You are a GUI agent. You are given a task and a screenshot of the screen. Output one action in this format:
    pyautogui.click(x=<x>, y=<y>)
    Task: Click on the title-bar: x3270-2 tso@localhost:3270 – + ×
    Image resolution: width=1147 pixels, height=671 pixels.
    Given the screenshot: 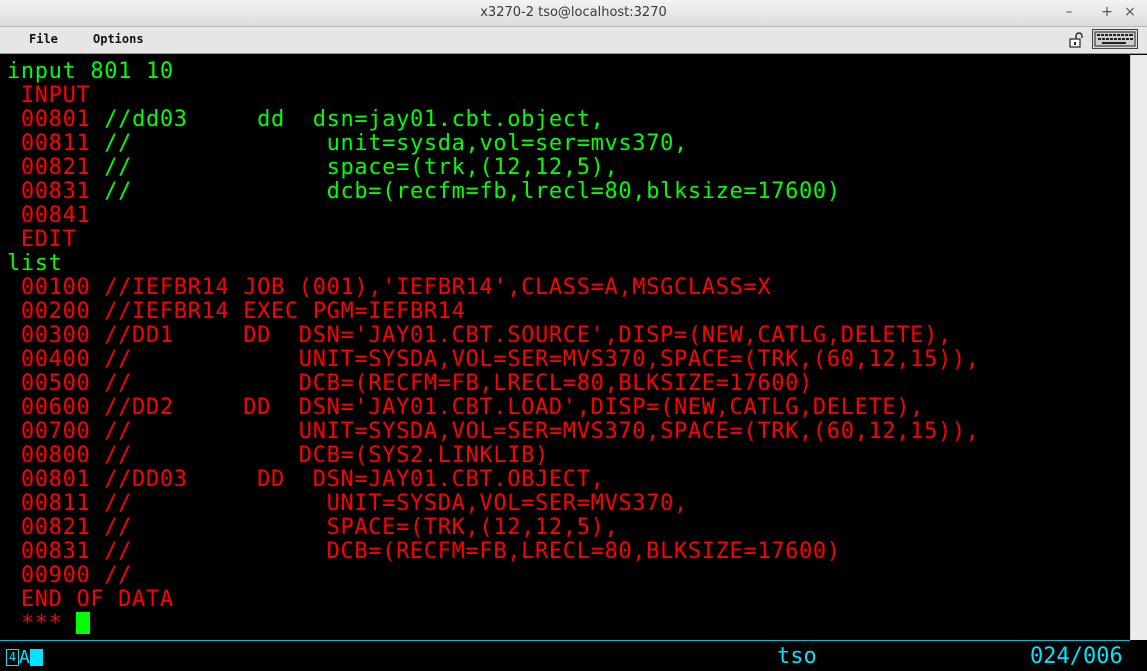 What is the action you would take?
    pyautogui.click(x=573, y=13)
    